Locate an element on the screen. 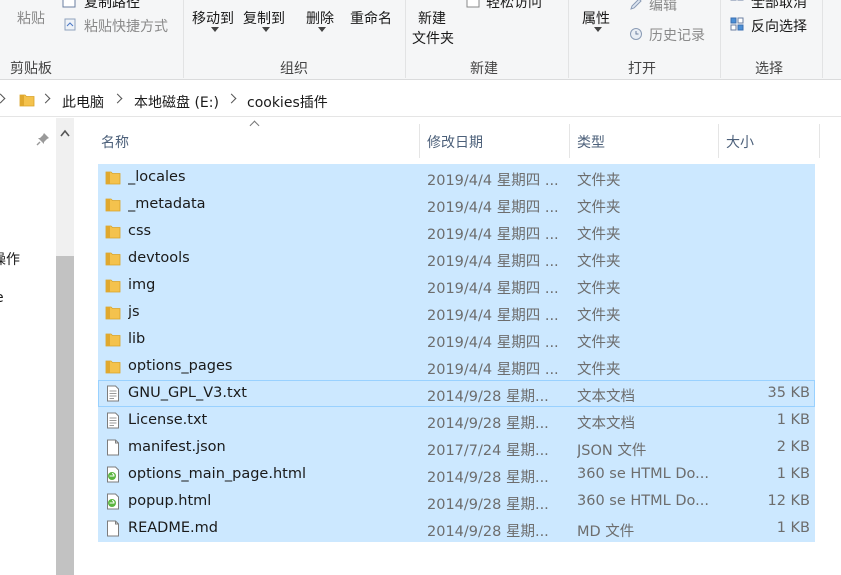  file-type: JSON 文件 is located at coordinates (612, 451).